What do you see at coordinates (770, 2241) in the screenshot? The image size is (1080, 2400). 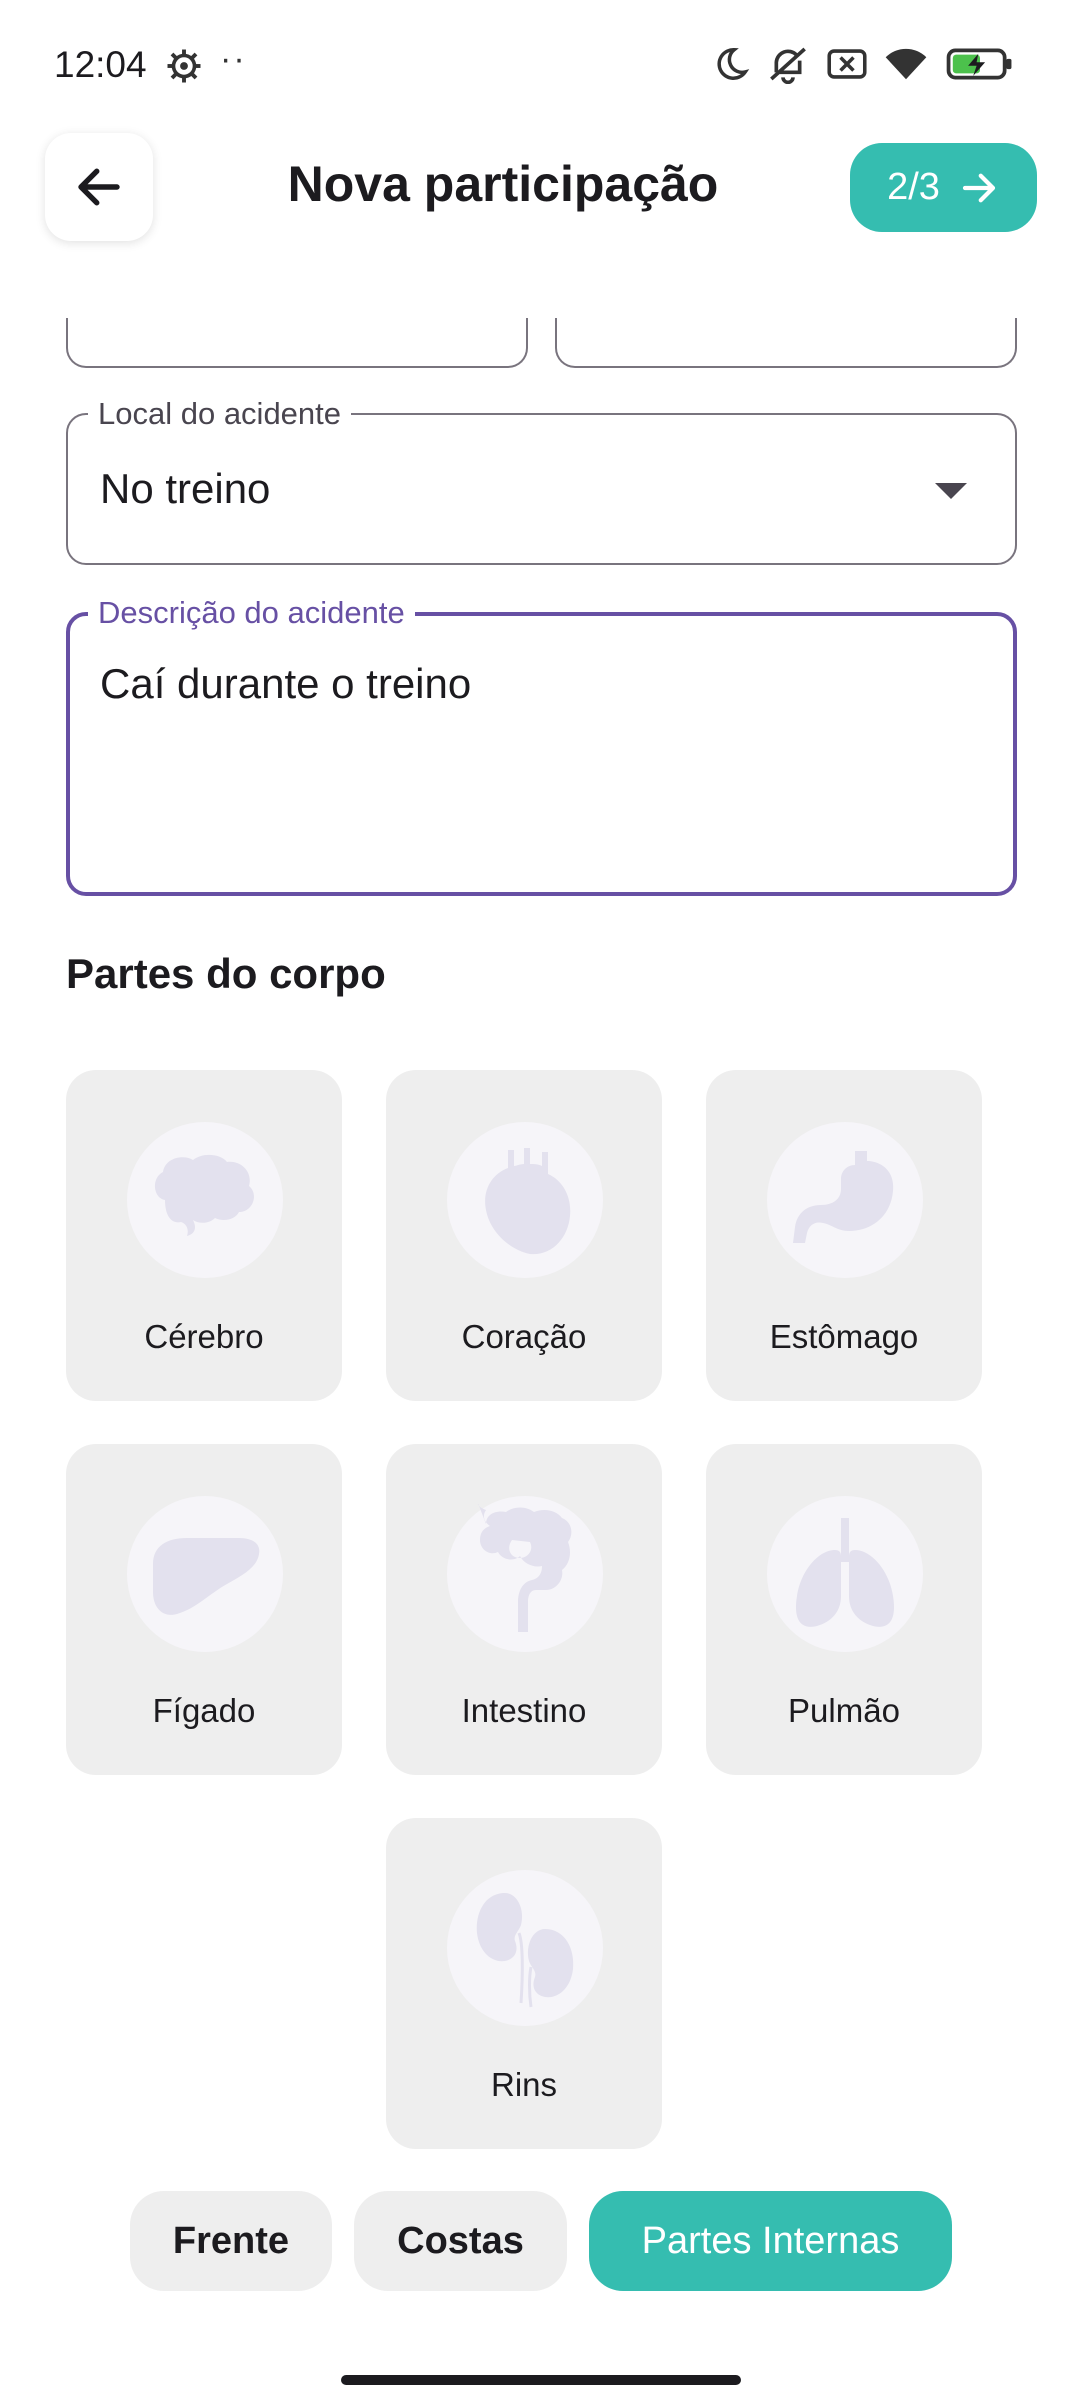 I see `tab-internal-parts: Partes Internas` at bounding box center [770, 2241].